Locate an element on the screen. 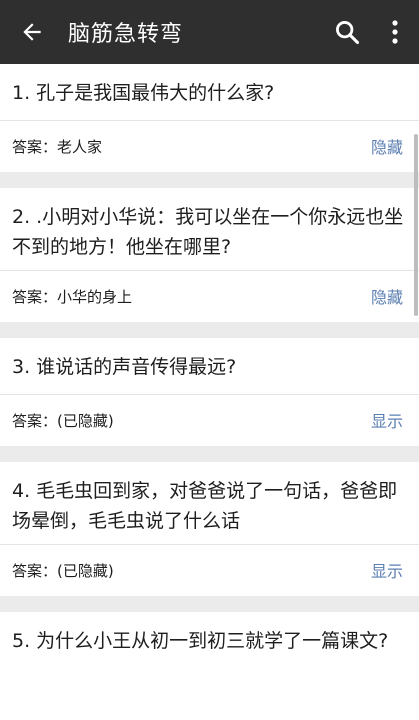  answer-text: 答案：小华的身上 is located at coordinates (72, 296).